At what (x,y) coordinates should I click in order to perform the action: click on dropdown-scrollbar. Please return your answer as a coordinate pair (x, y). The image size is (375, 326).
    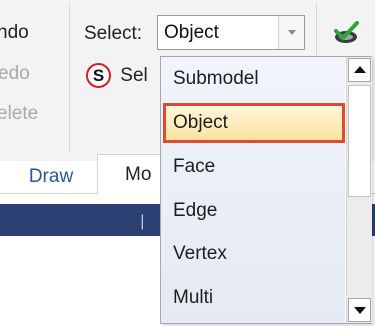
    Looking at the image, I should click on (359, 190).